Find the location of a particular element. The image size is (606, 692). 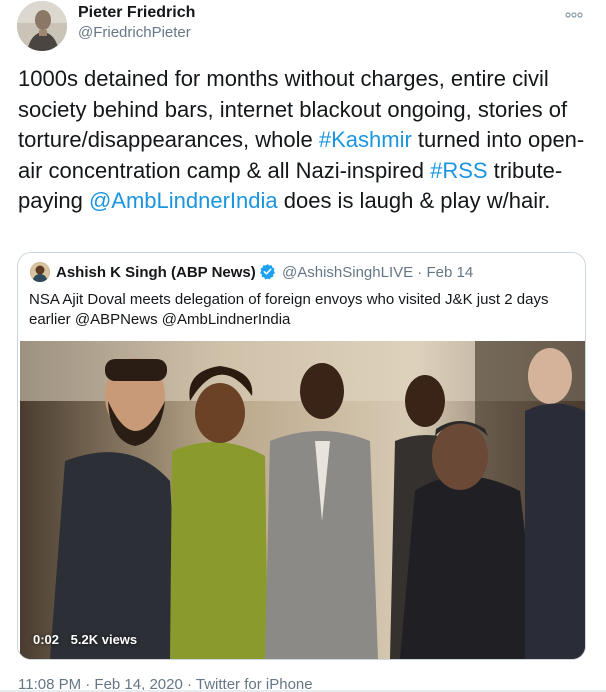

mention-amblindnerindia: @AmbLindnerIndia is located at coordinates (183, 200).